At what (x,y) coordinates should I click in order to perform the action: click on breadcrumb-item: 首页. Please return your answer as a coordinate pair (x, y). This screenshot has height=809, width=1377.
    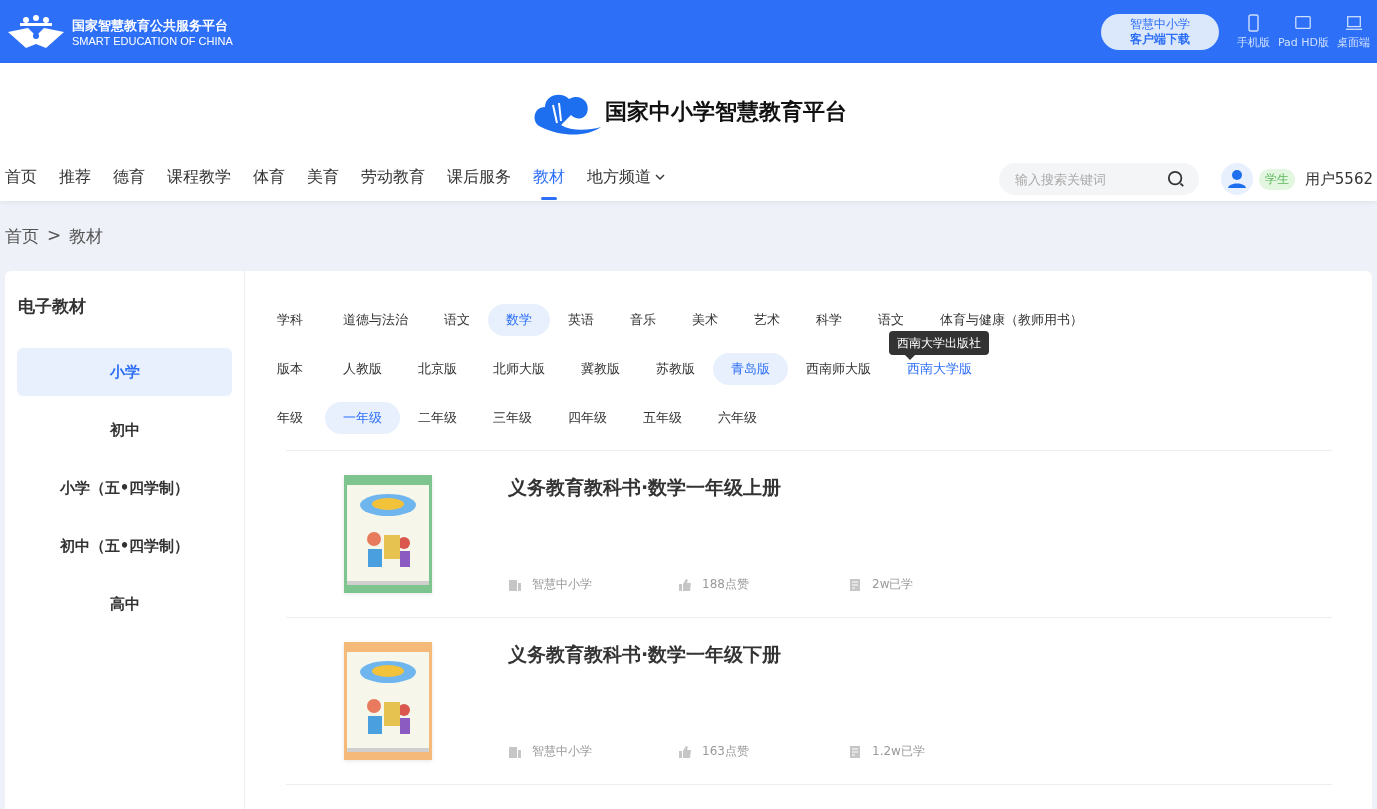
    Looking at the image, I should click on (22, 236).